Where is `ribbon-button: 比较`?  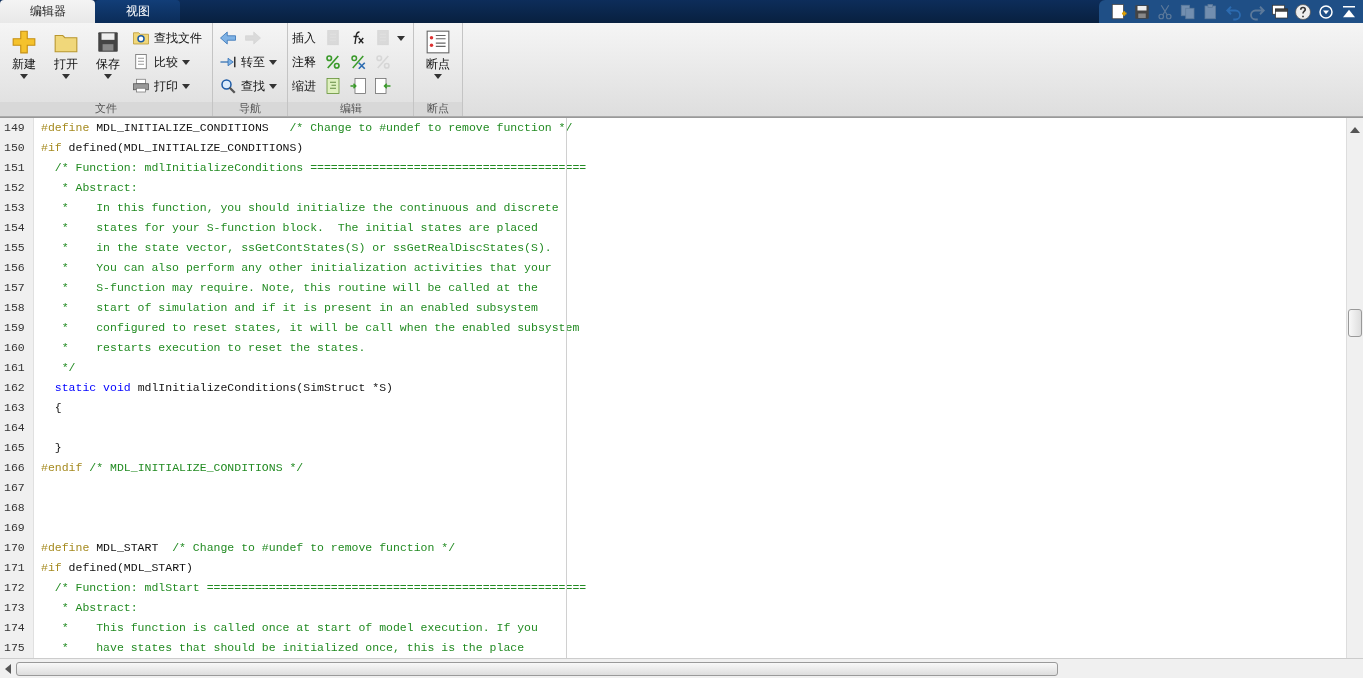
ribbon-button: 比较 is located at coordinates (161, 62).